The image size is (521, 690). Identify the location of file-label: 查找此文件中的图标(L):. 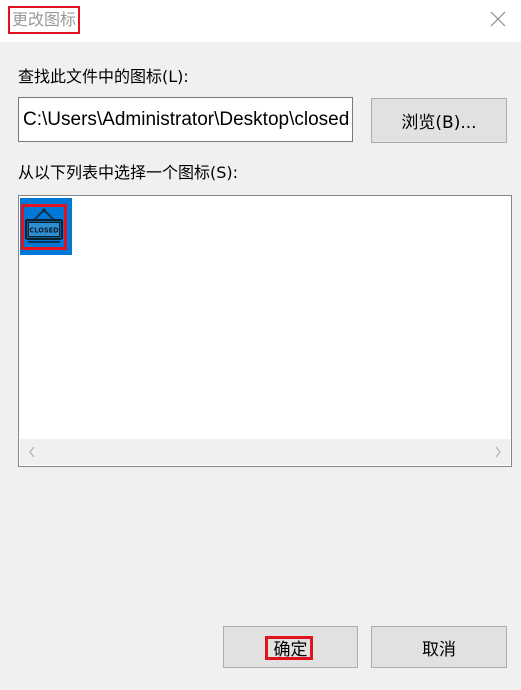
(103, 76).